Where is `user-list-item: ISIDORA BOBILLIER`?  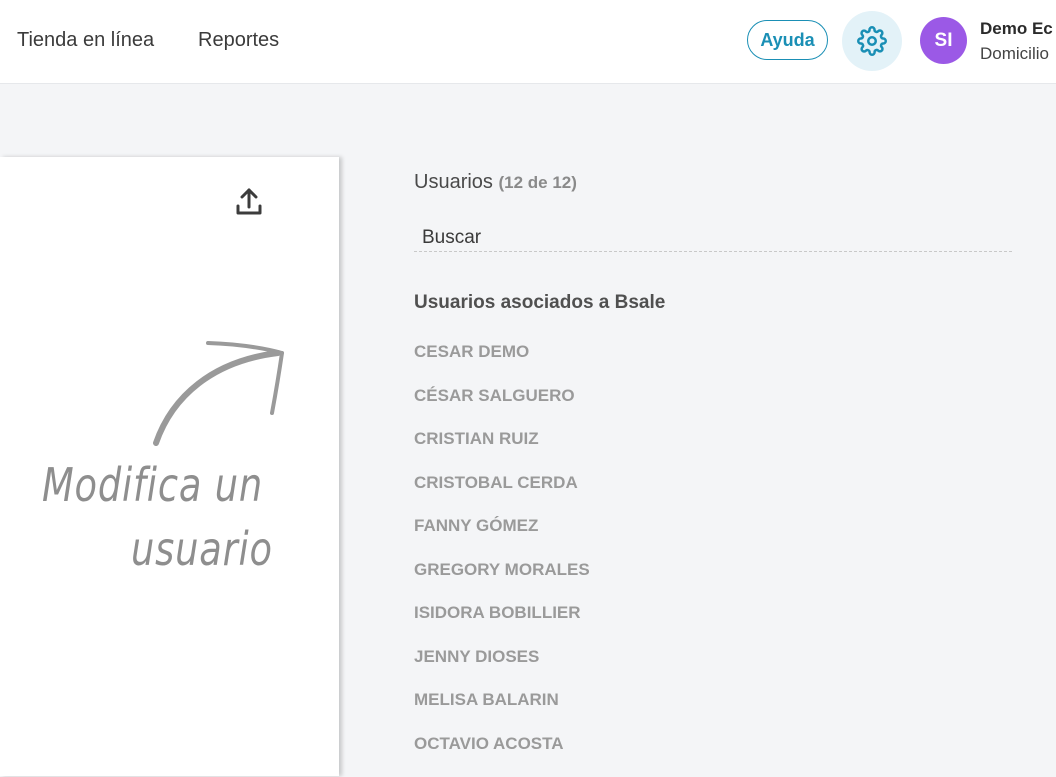
user-list-item: ISIDORA BOBILLIER is located at coordinates (502, 625).